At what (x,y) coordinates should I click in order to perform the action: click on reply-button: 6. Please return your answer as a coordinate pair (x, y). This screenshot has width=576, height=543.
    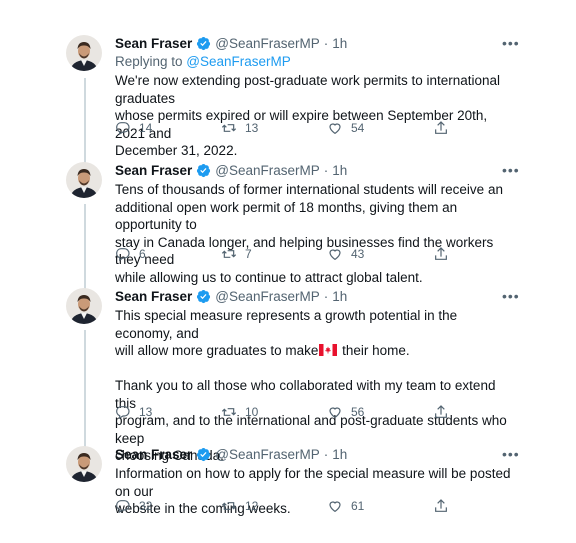
    Looking at the image, I should click on (130, 254).